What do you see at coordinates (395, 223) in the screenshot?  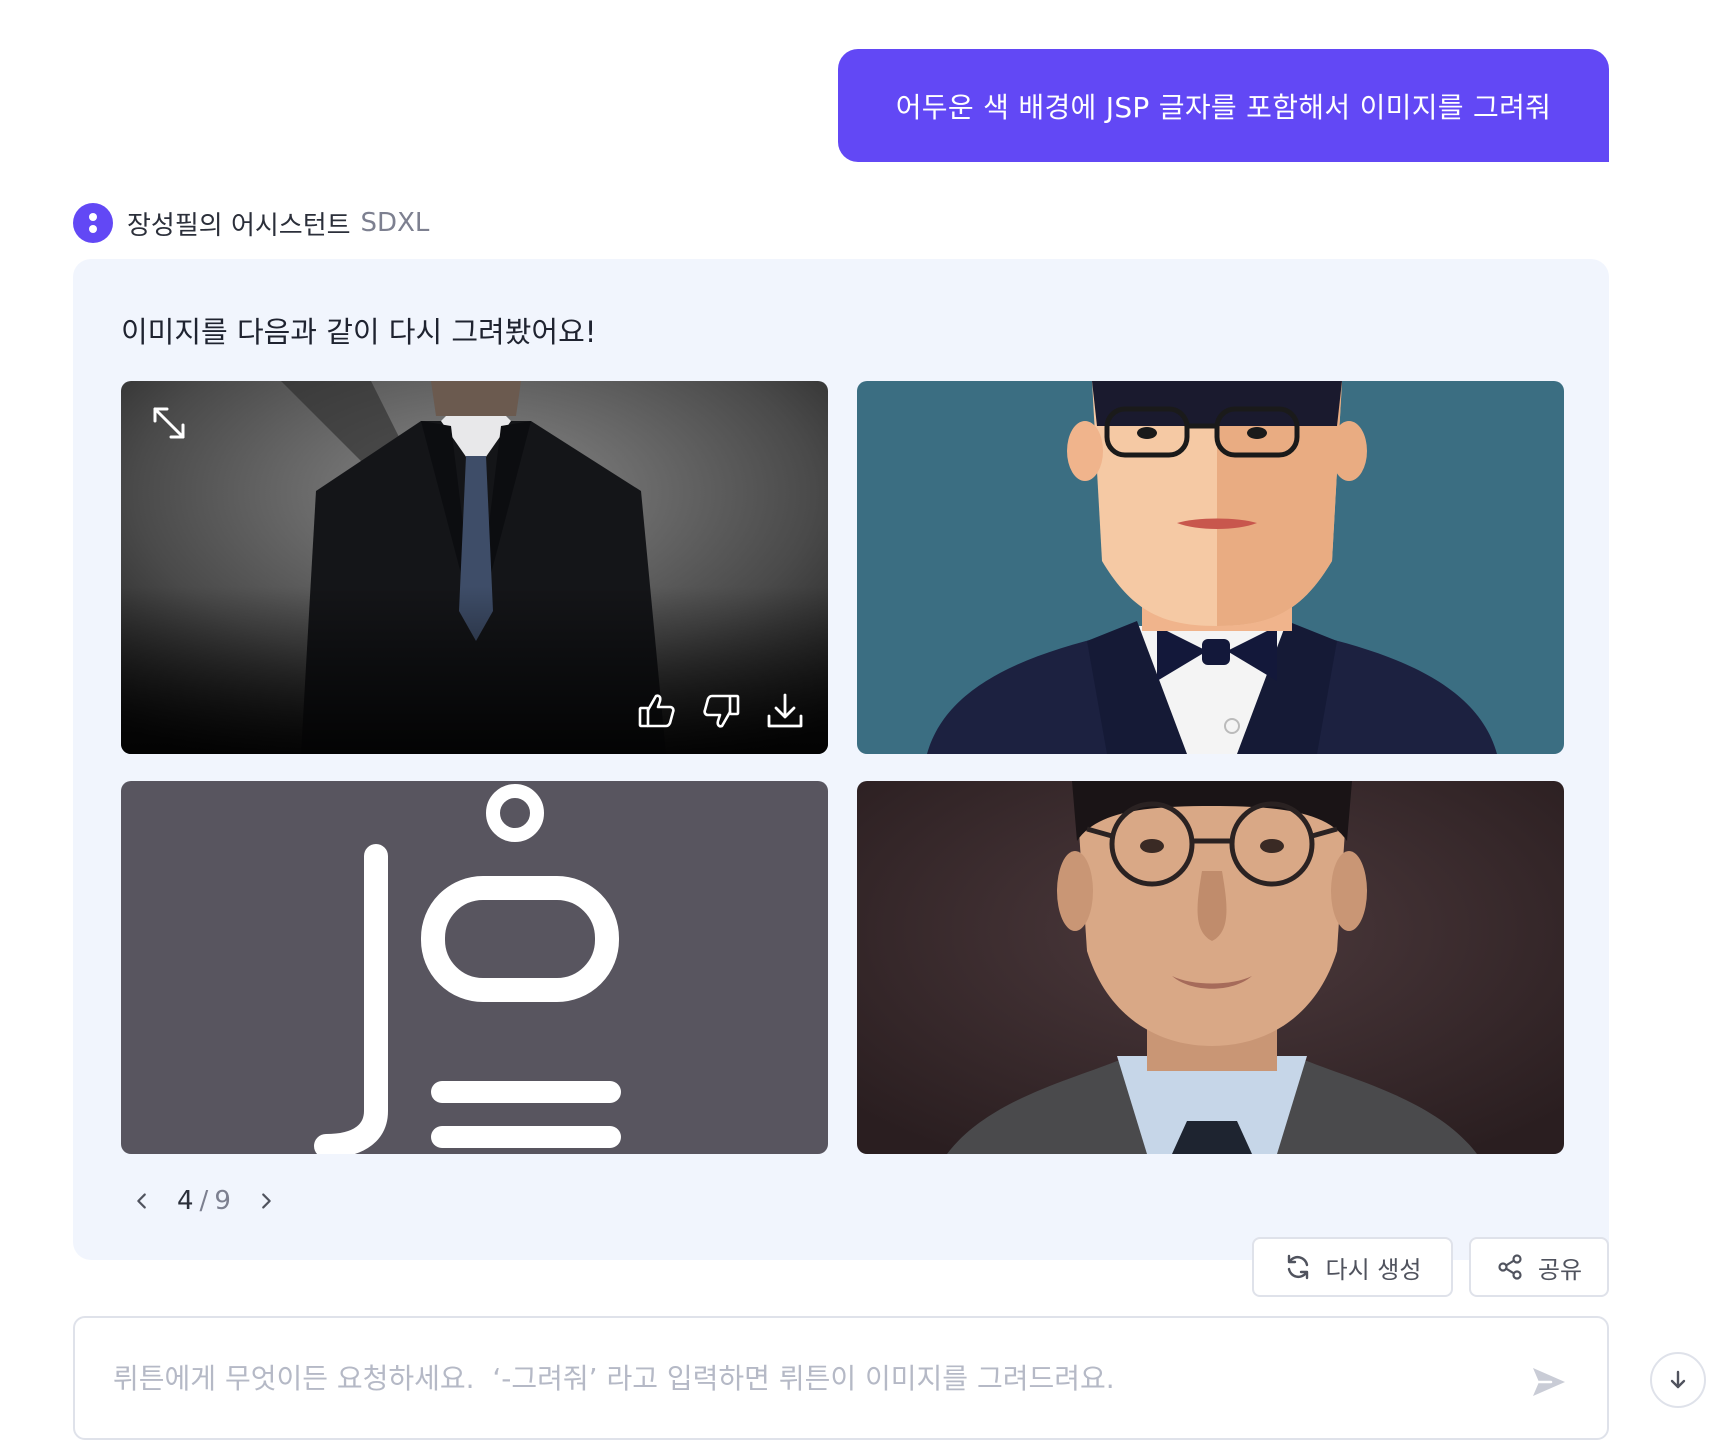 I see `assistant-model-label: SDXL` at bounding box center [395, 223].